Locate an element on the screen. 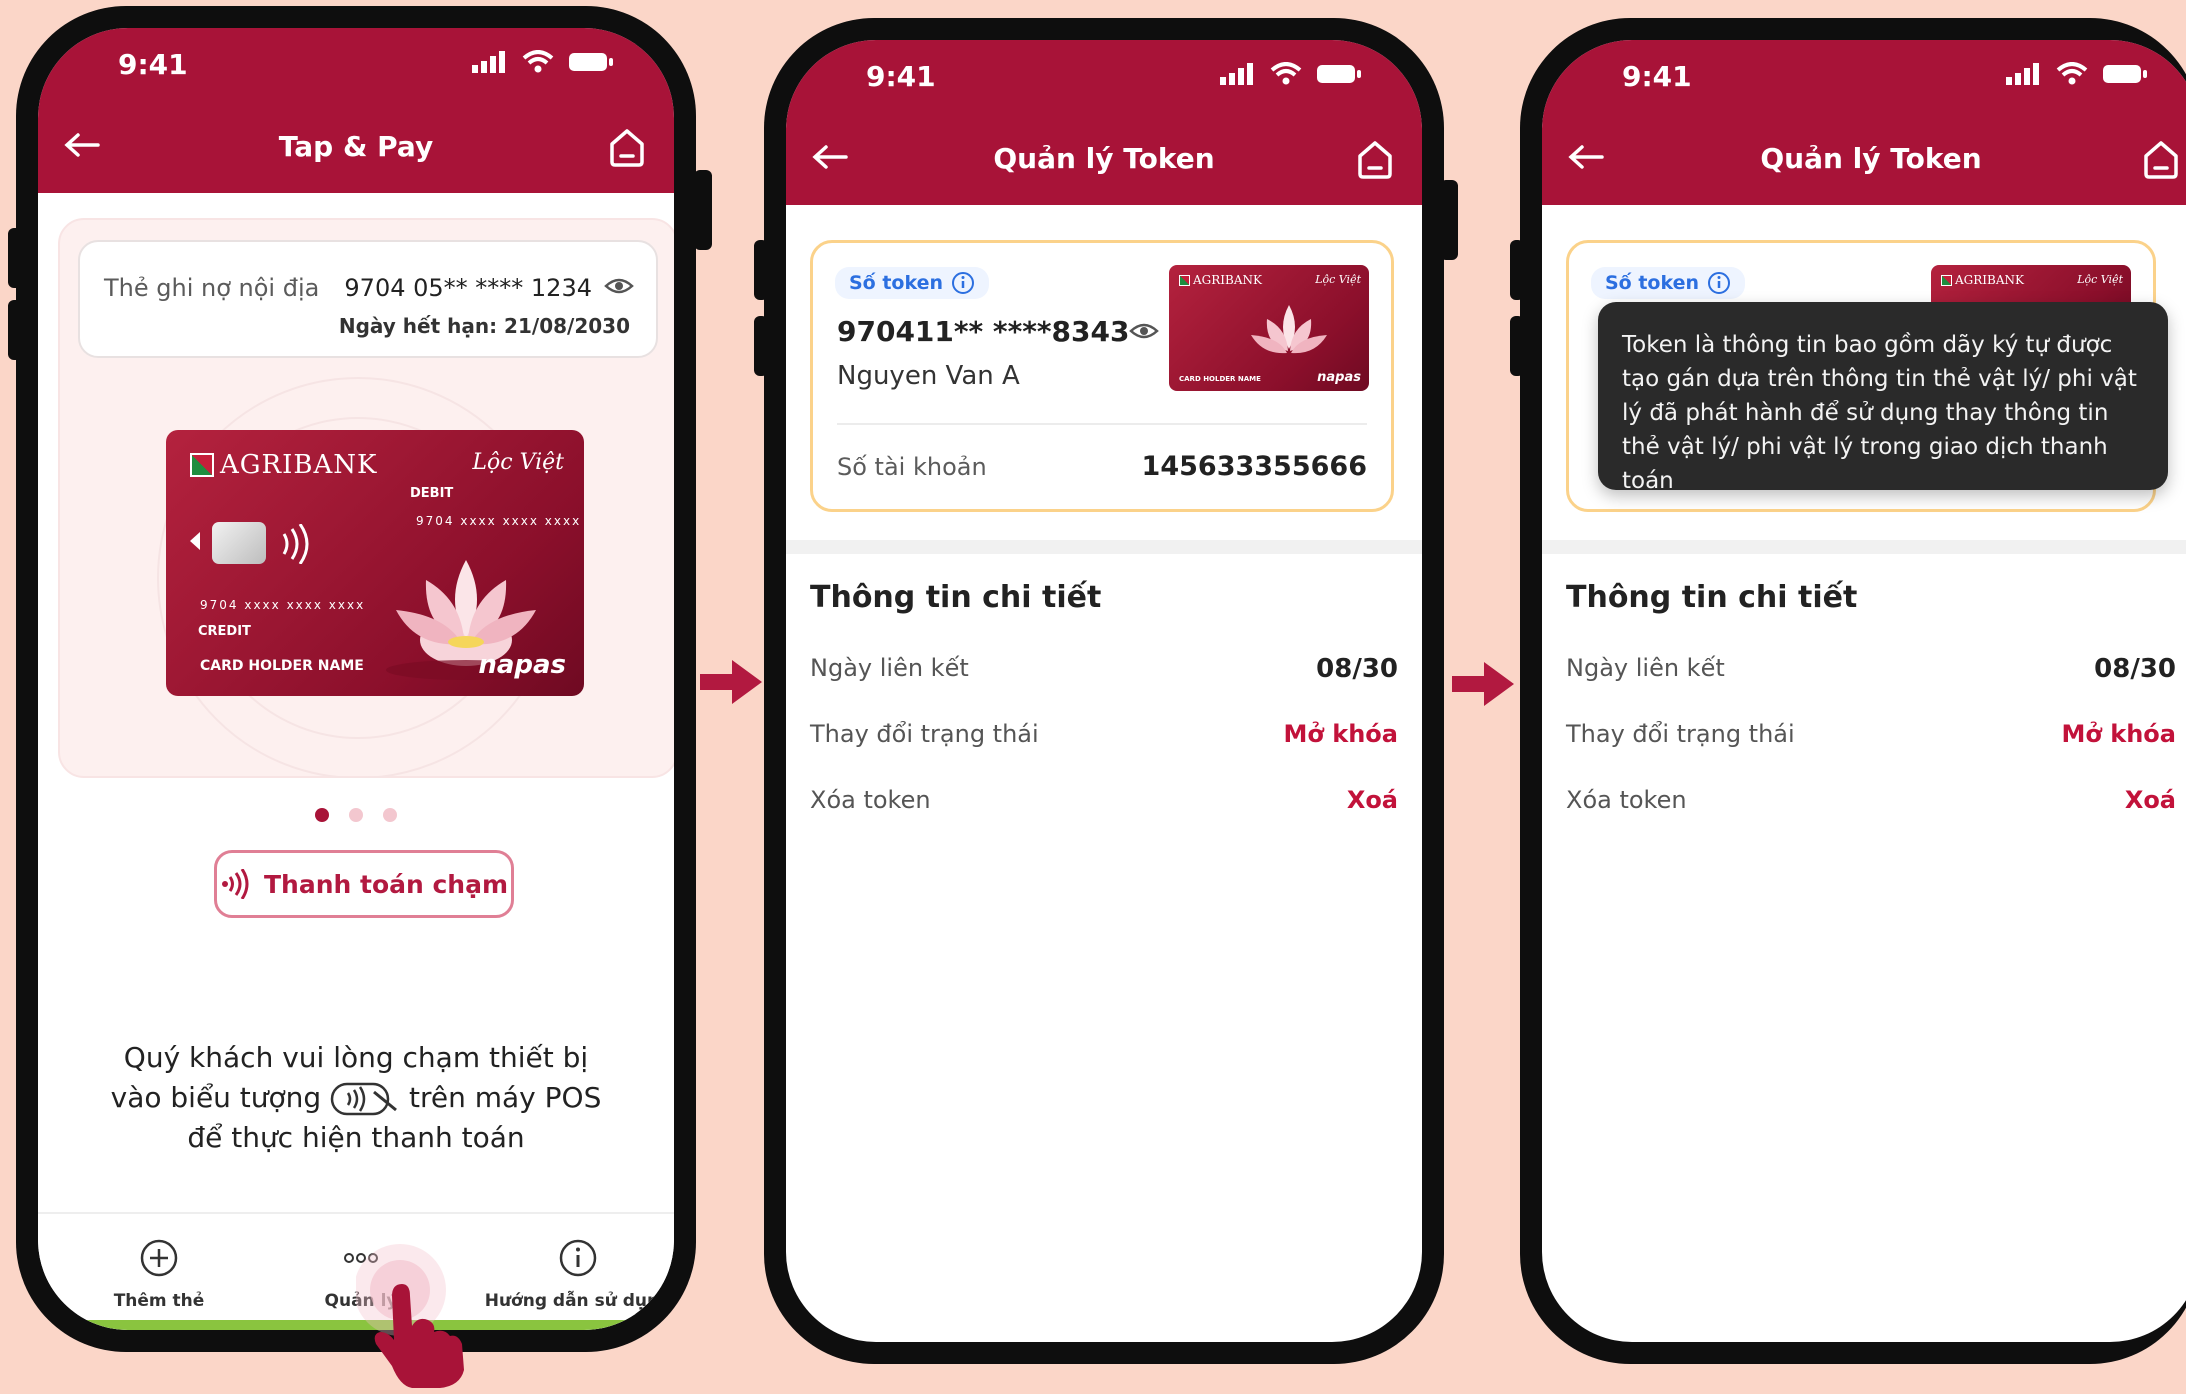 The height and width of the screenshot is (1394, 2186). nav-user-guide: Hướng dẫn sử dụng is located at coordinates (576, 1274).